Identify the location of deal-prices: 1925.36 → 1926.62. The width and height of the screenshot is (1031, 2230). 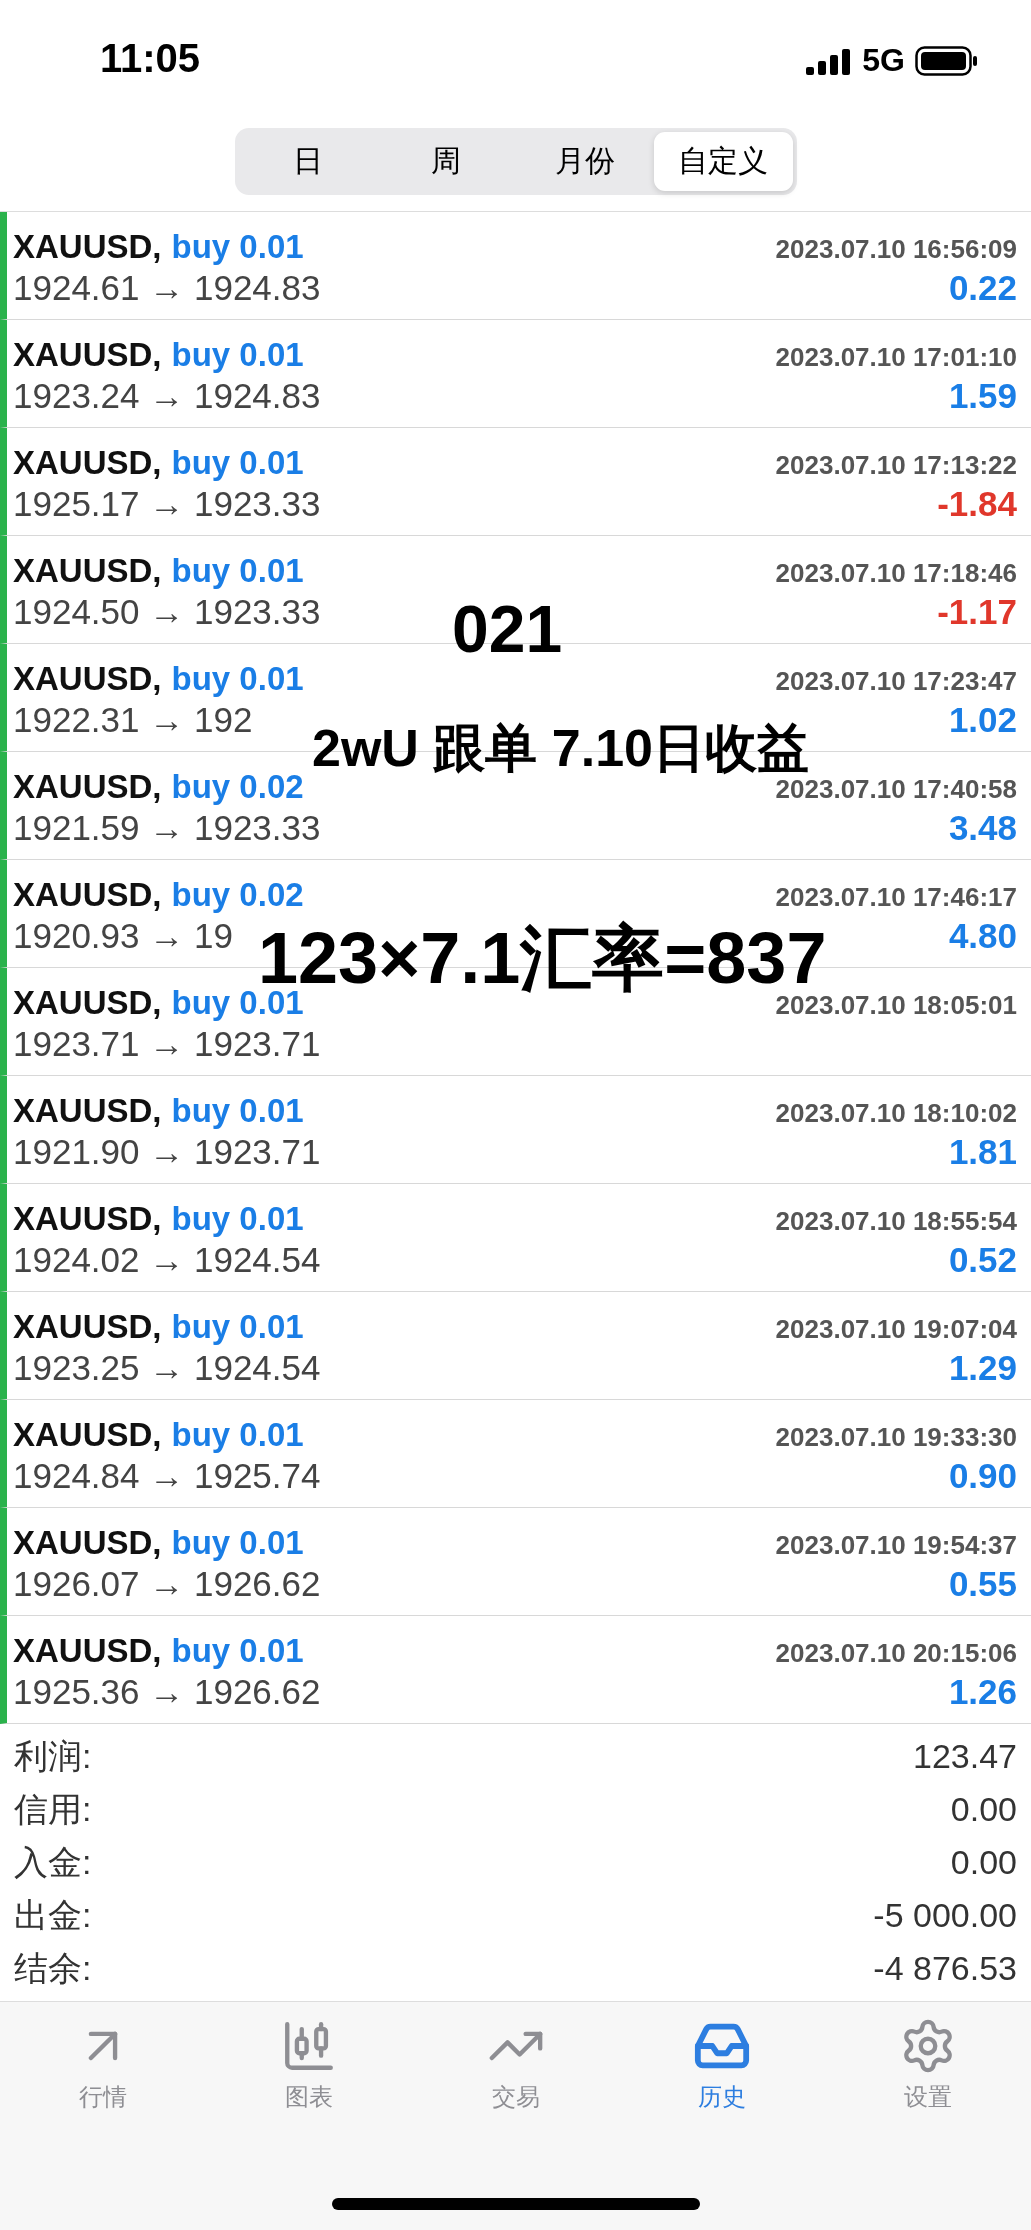
(167, 1691).